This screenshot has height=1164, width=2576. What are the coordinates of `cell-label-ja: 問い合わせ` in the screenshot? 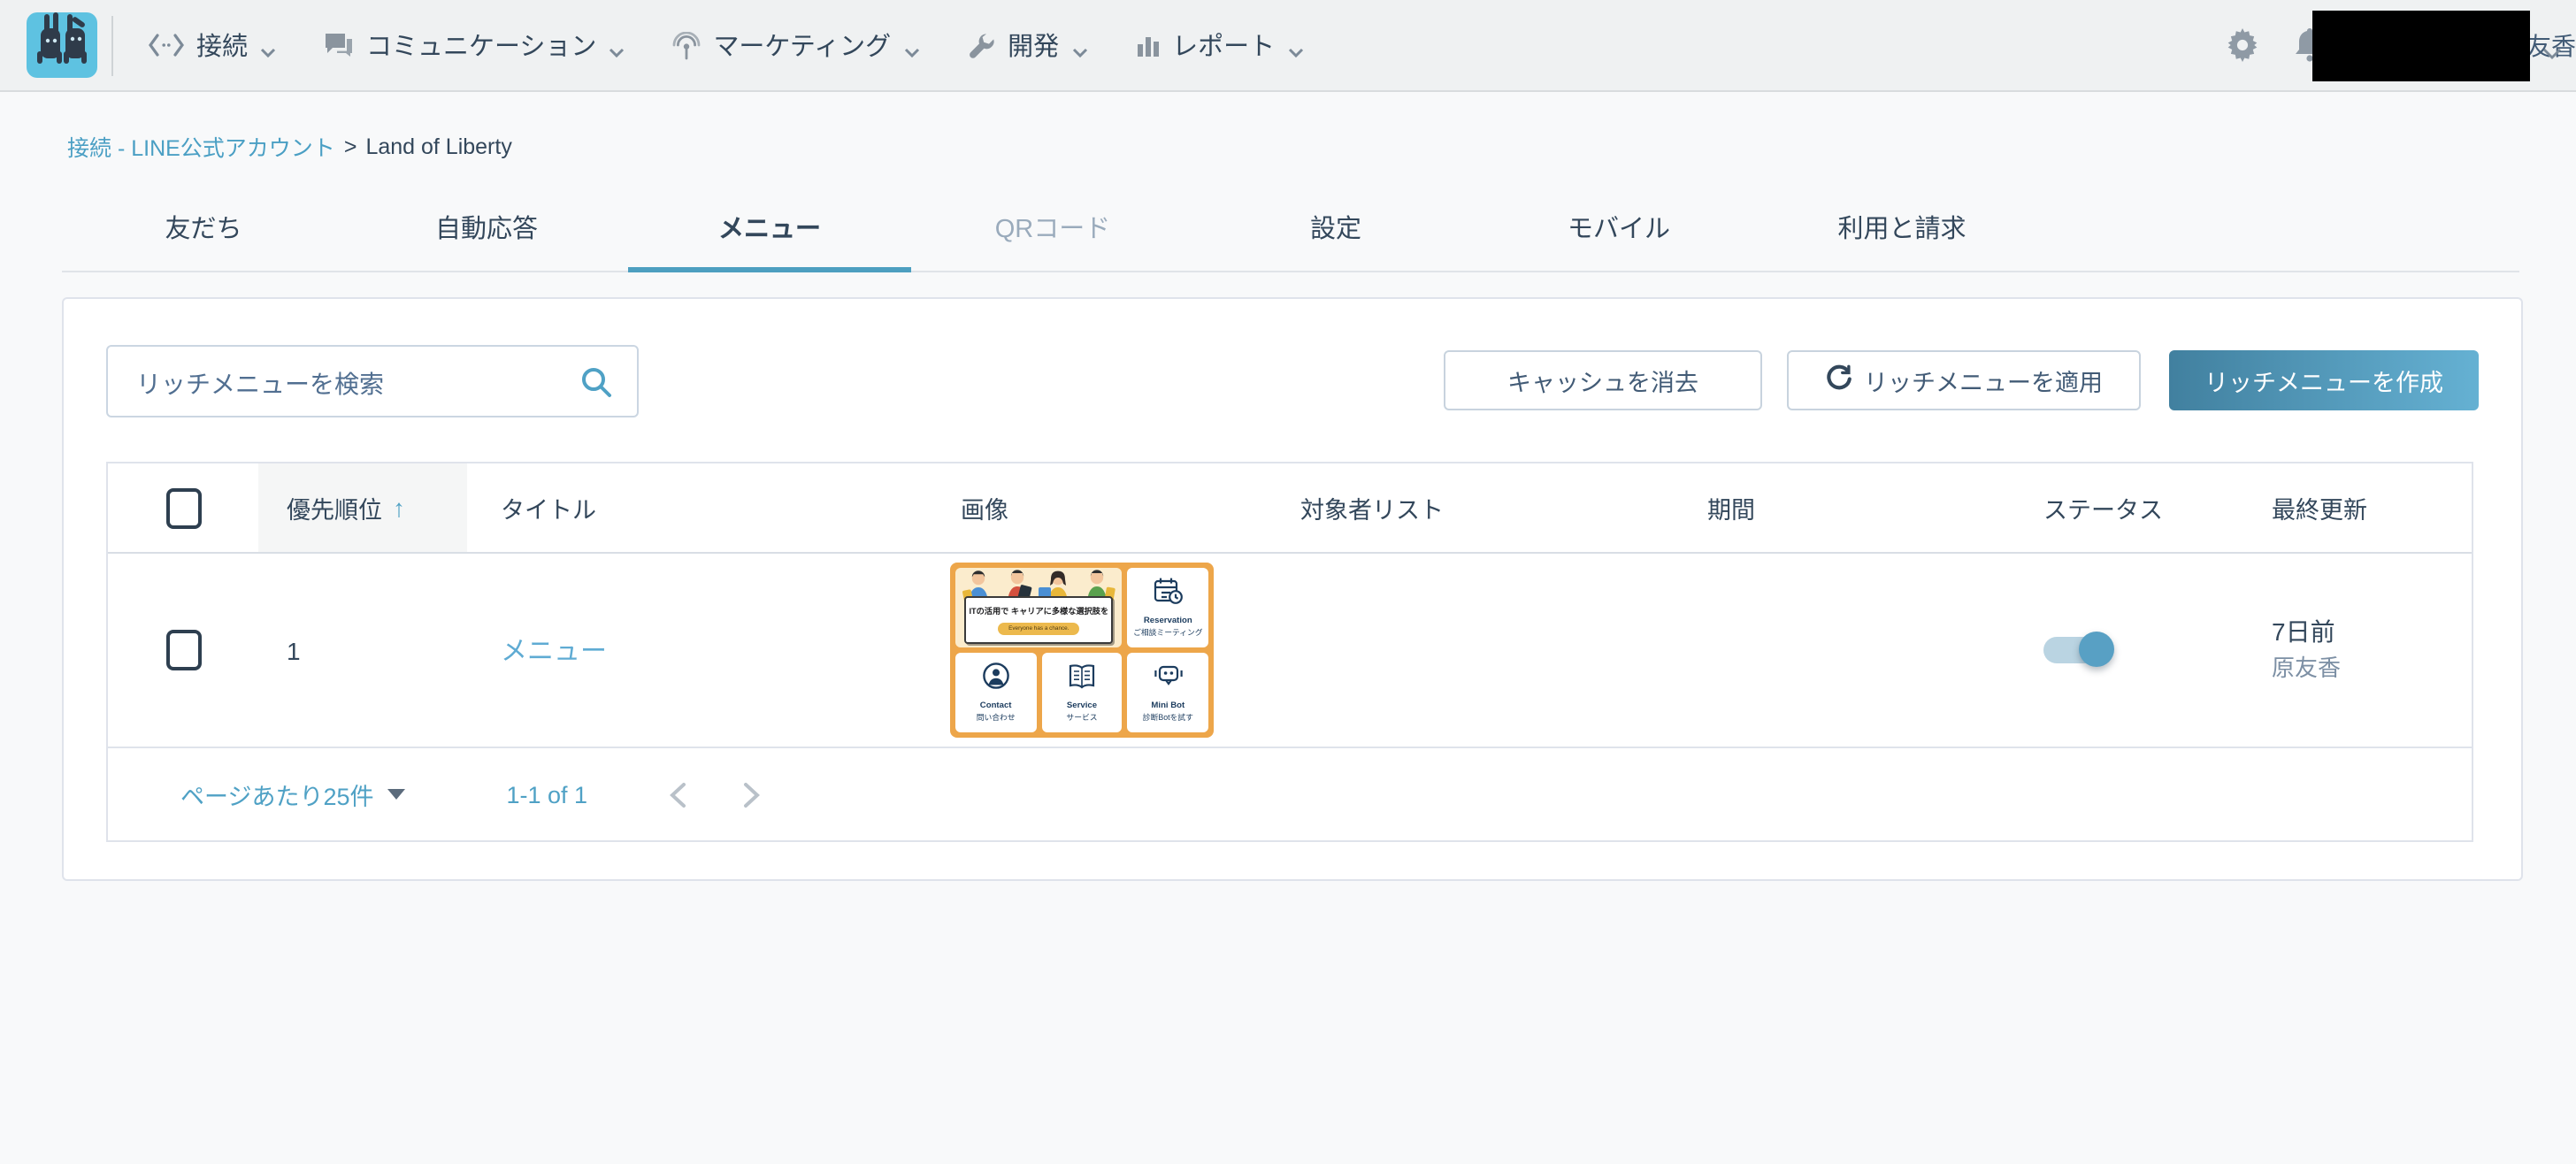 It's located at (996, 717).